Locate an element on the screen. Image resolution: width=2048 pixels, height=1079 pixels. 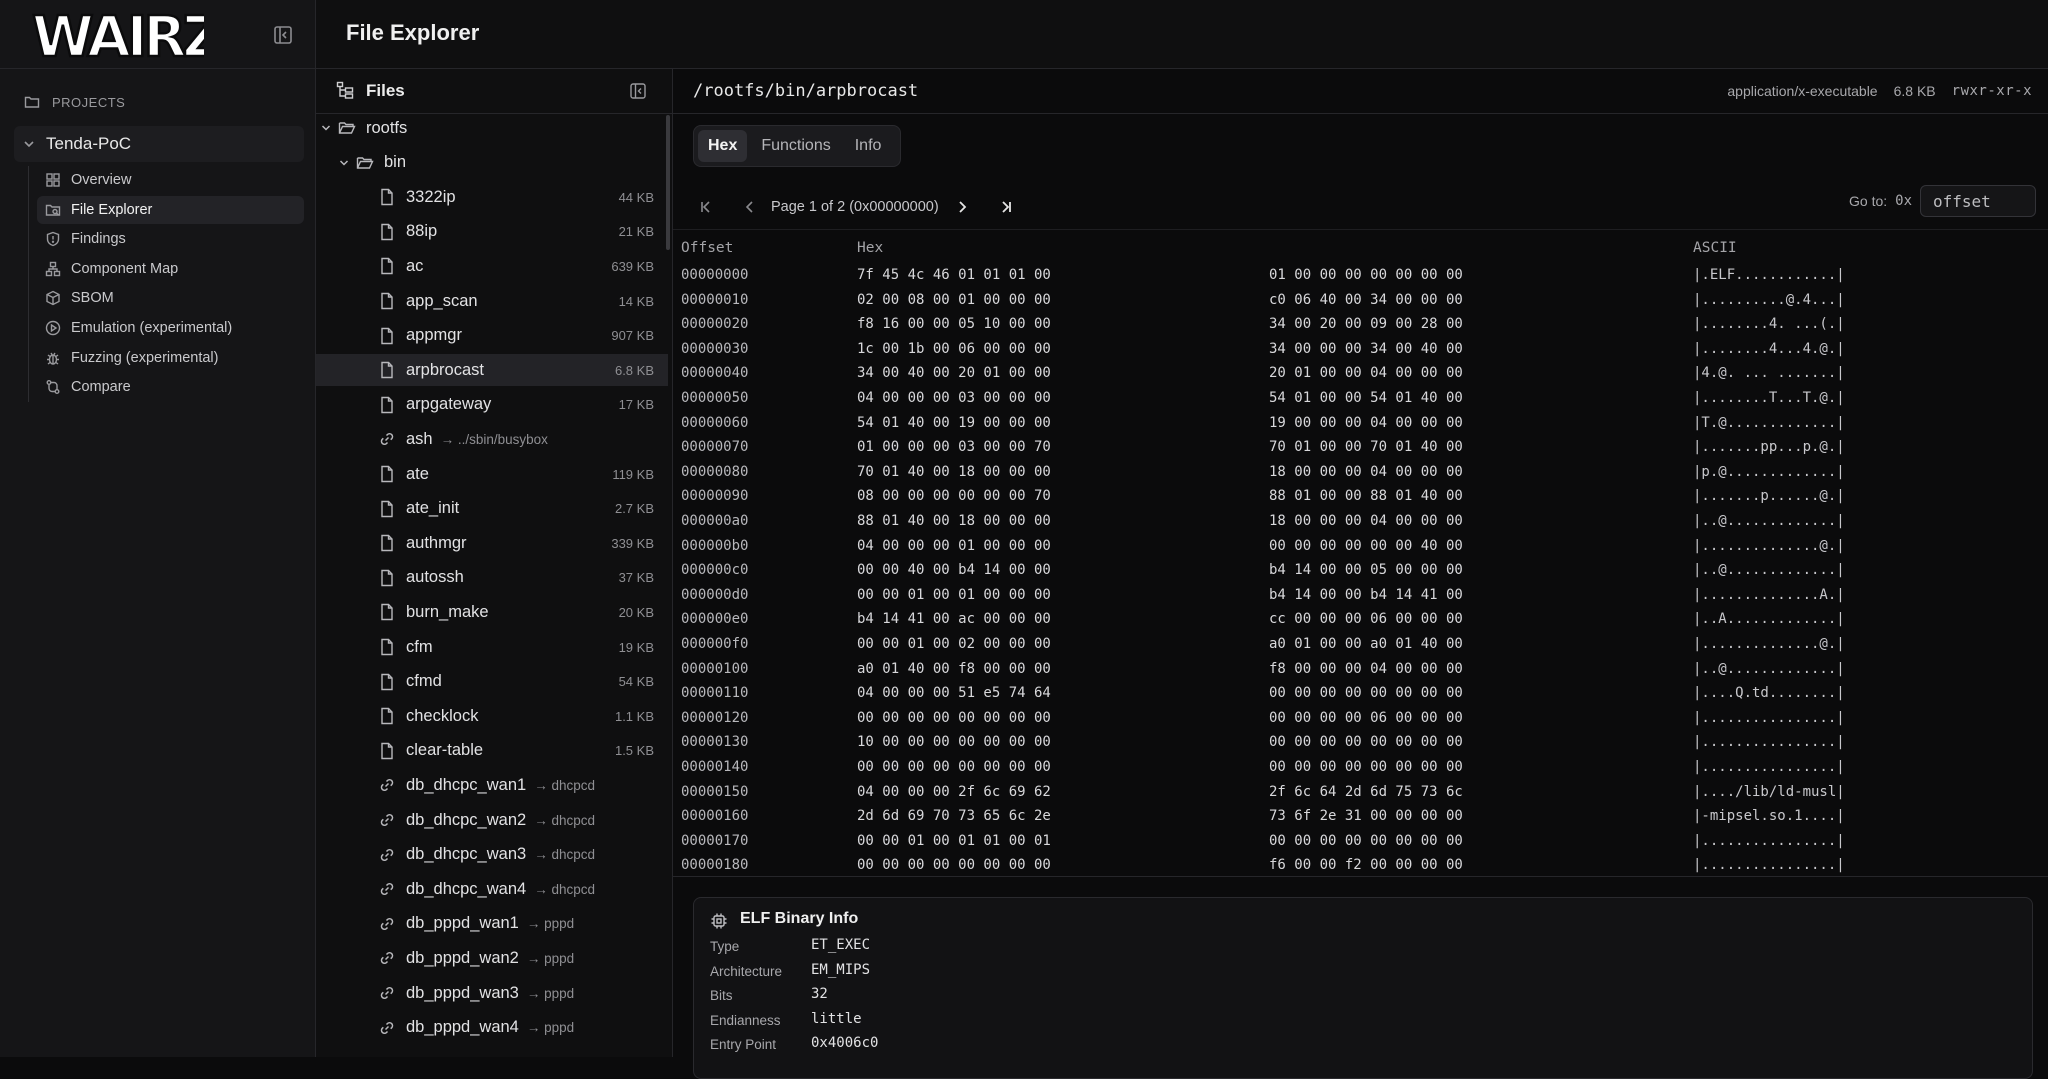
next-page-button is located at coordinates (962, 207).